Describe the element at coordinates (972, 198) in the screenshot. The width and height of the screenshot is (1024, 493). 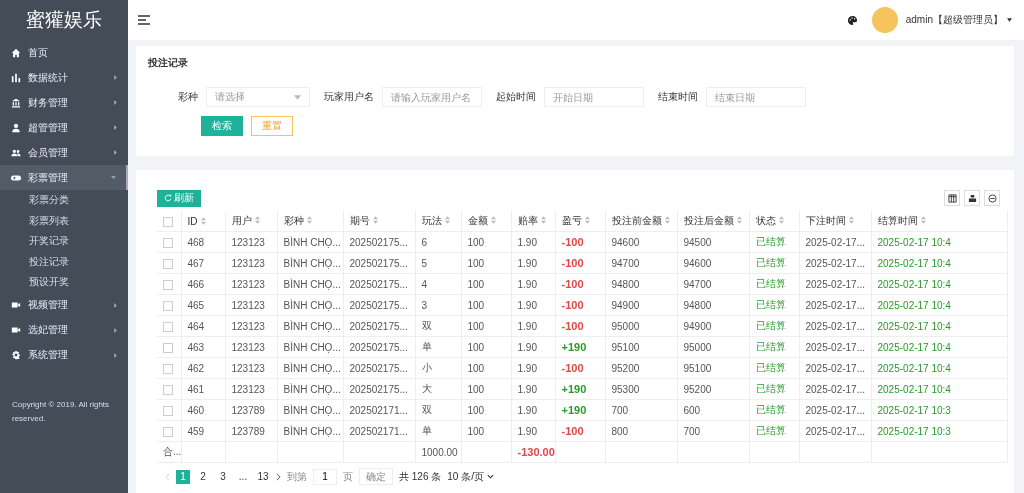
I see `export-icon` at that location.